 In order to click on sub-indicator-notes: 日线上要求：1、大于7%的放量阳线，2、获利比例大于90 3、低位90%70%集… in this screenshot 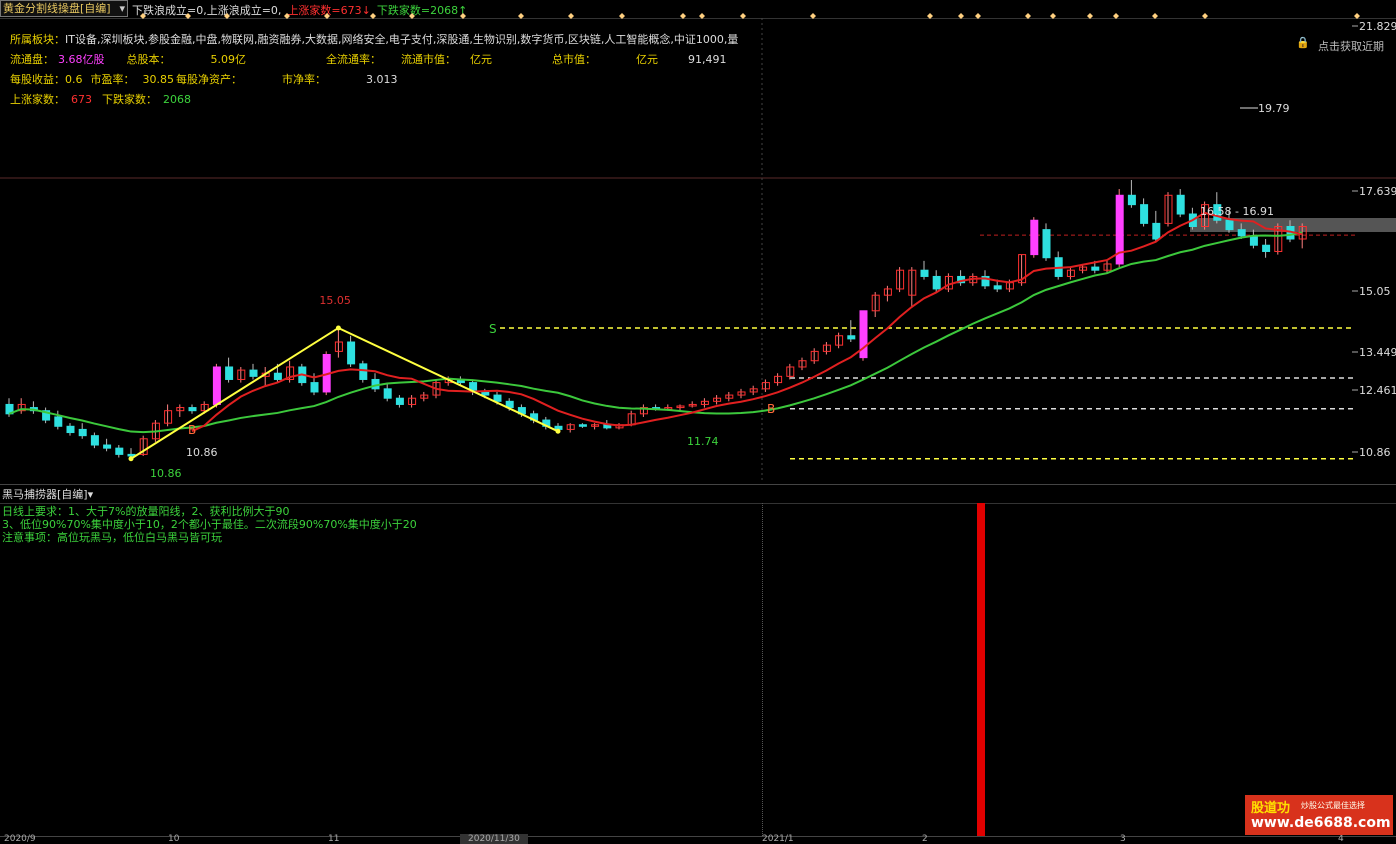, I will do `click(209, 524)`.